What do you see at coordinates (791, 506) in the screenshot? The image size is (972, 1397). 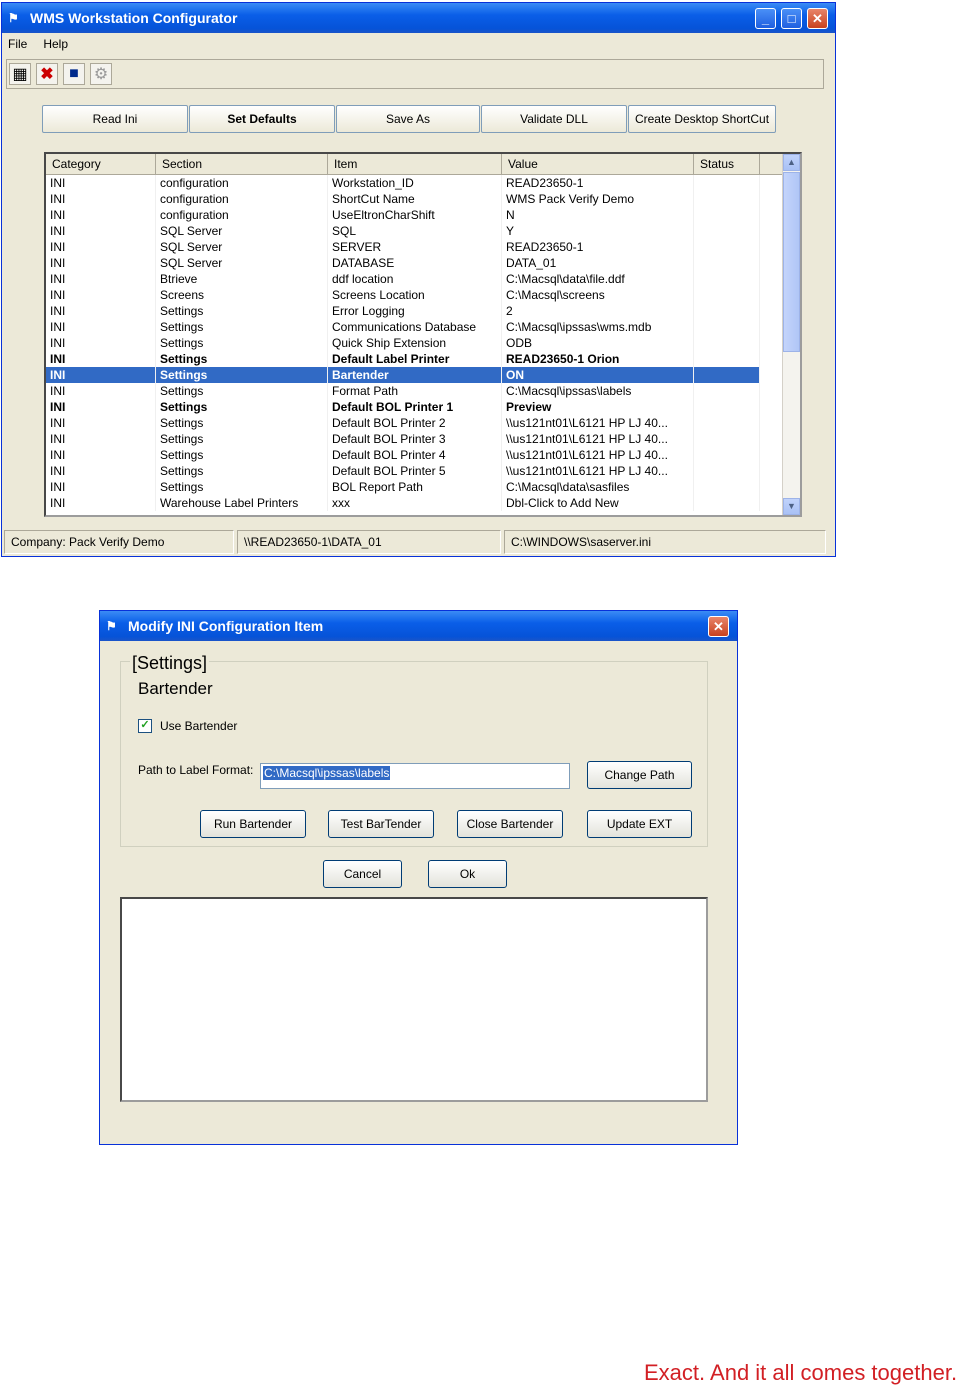 I see `scroll-down-icon: ▼` at bounding box center [791, 506].